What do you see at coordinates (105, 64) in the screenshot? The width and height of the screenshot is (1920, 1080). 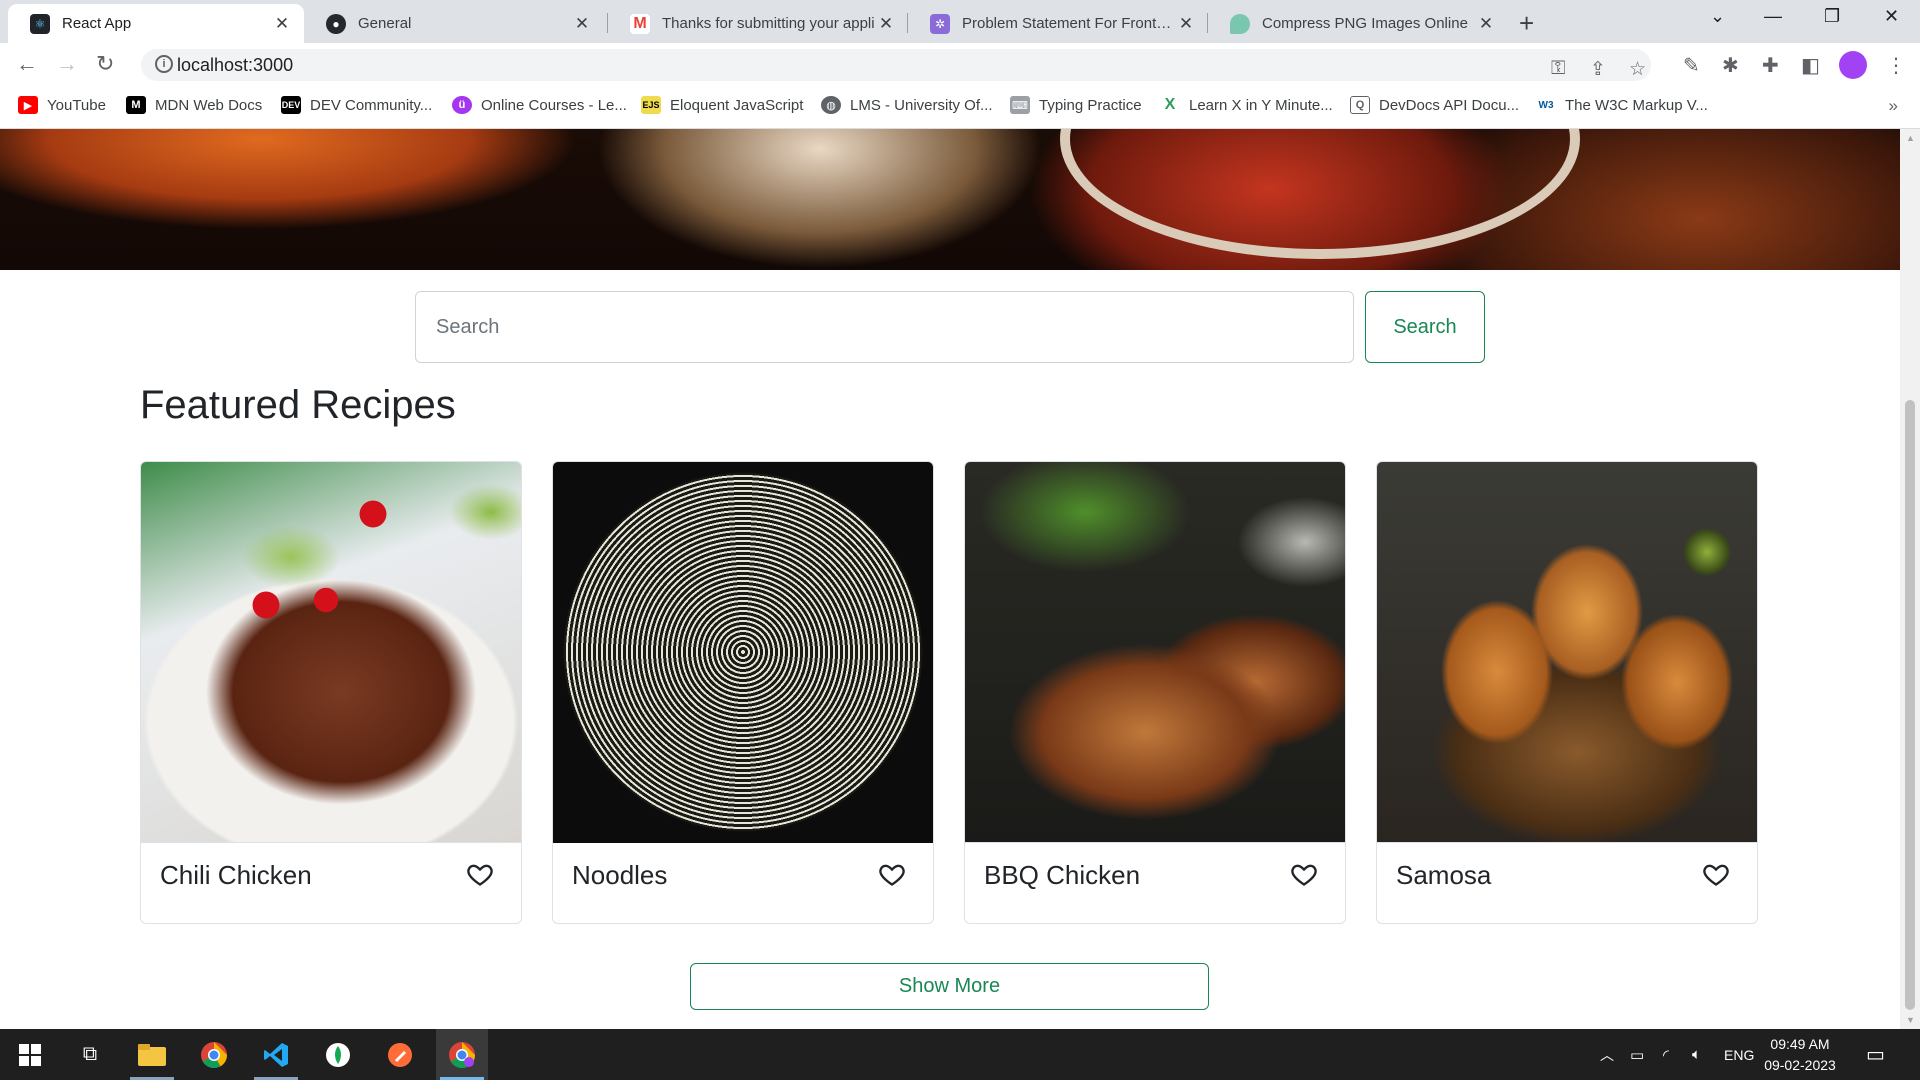 I see `reload-icon: ↻` at bounding box center [105, 64].